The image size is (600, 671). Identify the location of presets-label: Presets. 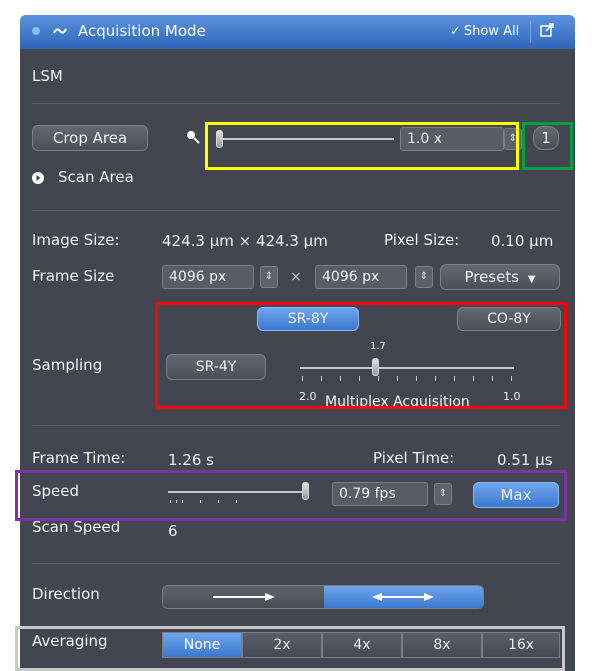
(492, 277).